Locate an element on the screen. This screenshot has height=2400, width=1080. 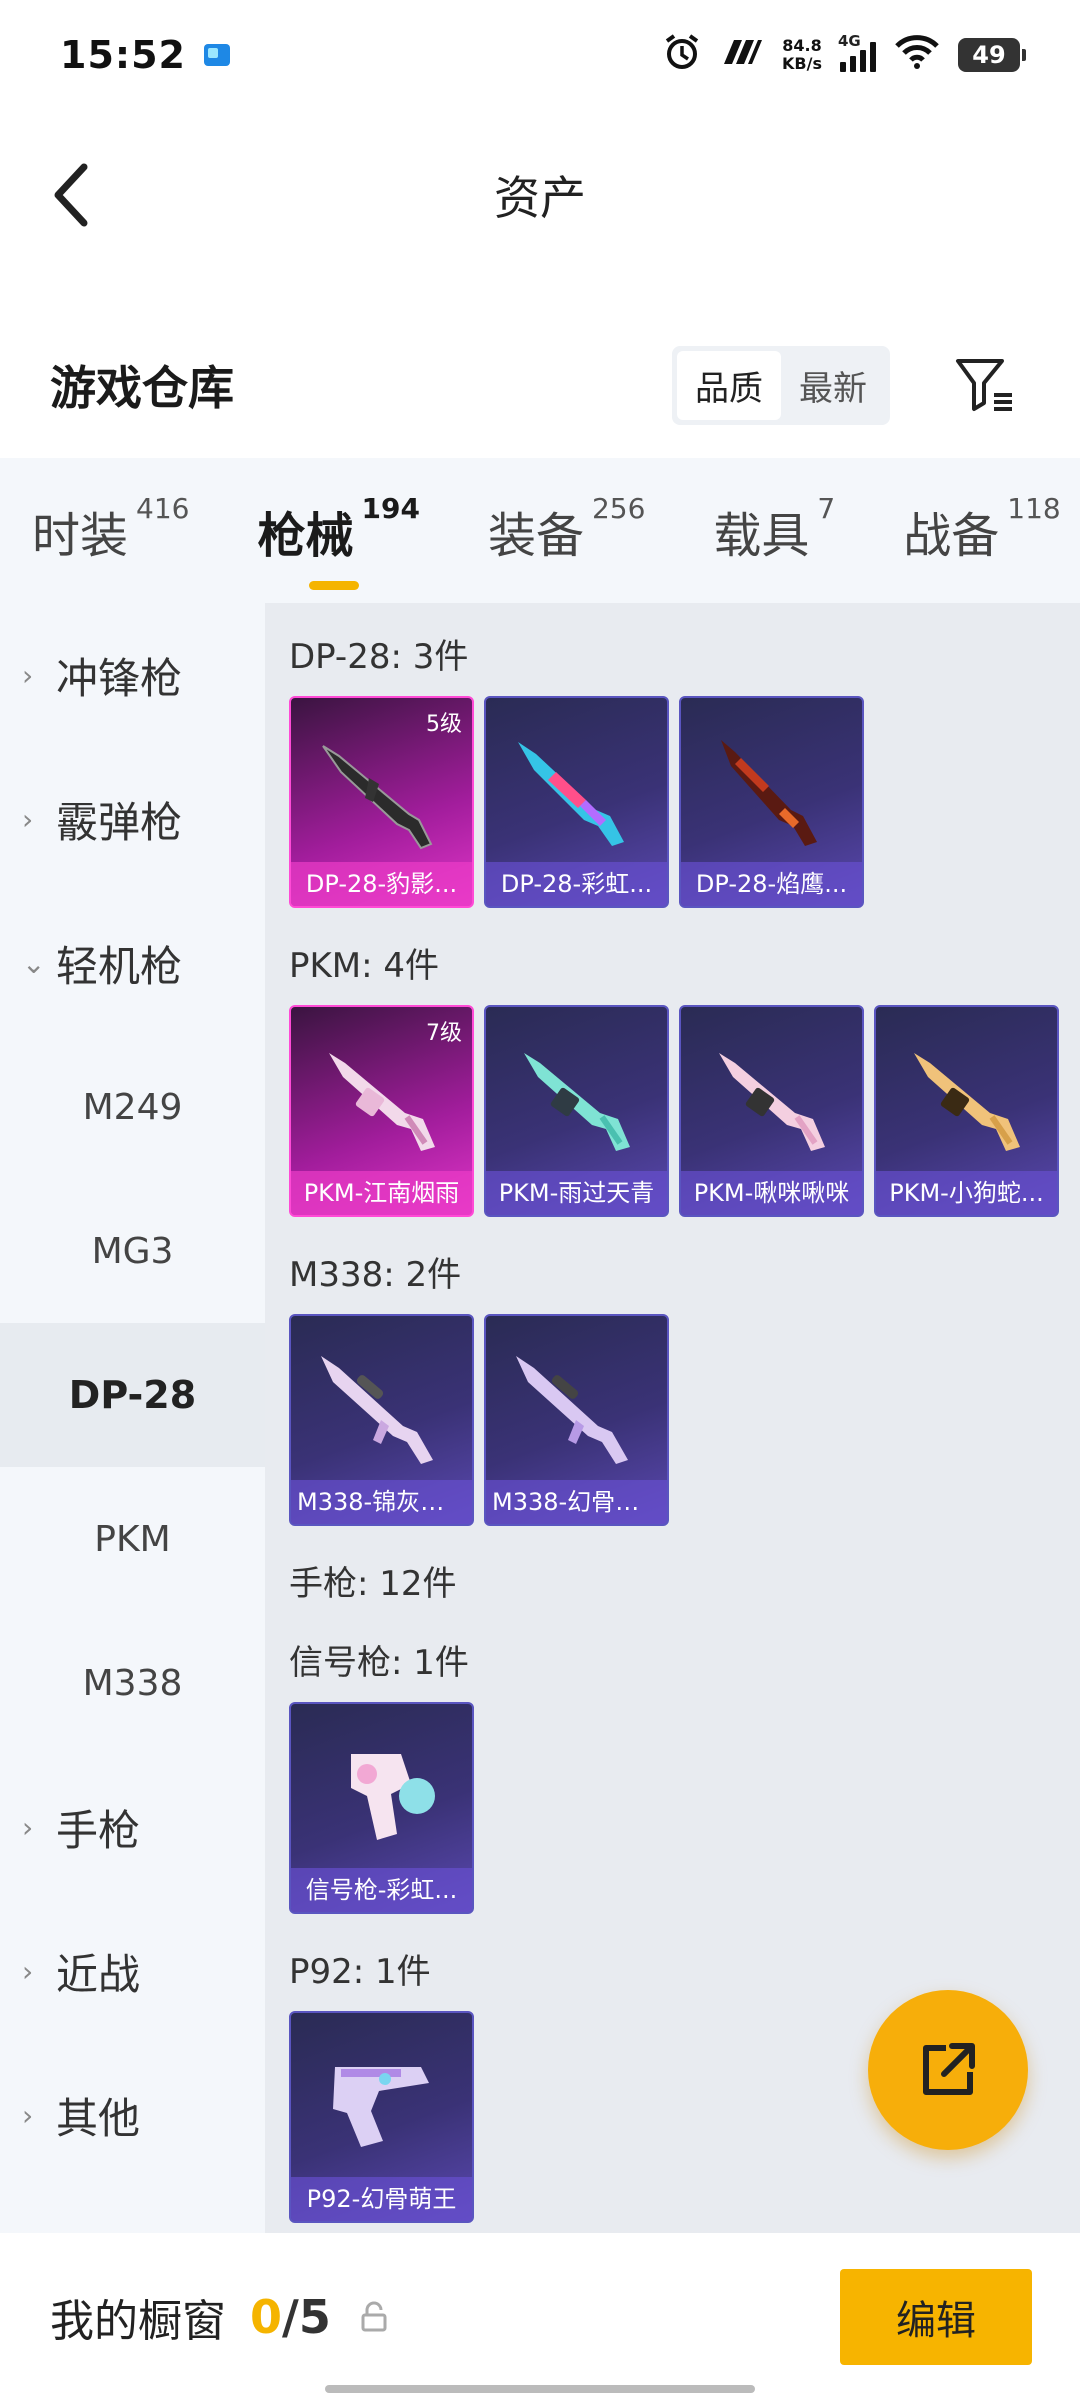
back-arrow-icon is located at coordinates (71, 195).